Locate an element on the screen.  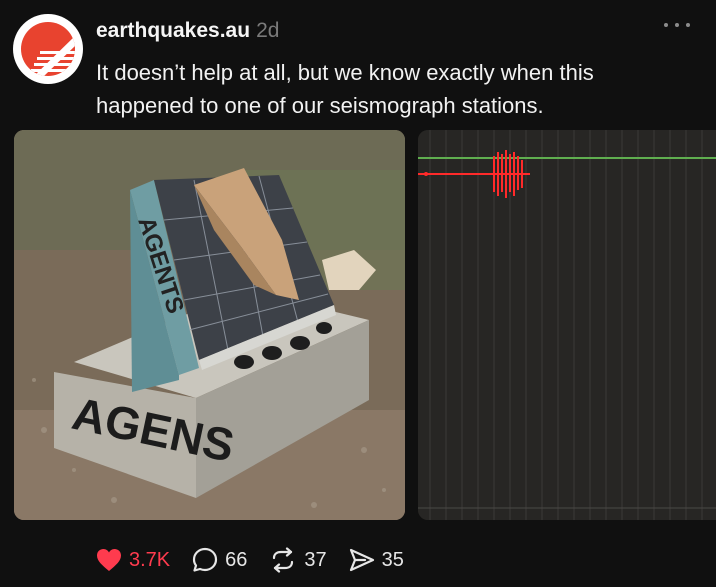
repost-icon is located at coordinates (283, 560).